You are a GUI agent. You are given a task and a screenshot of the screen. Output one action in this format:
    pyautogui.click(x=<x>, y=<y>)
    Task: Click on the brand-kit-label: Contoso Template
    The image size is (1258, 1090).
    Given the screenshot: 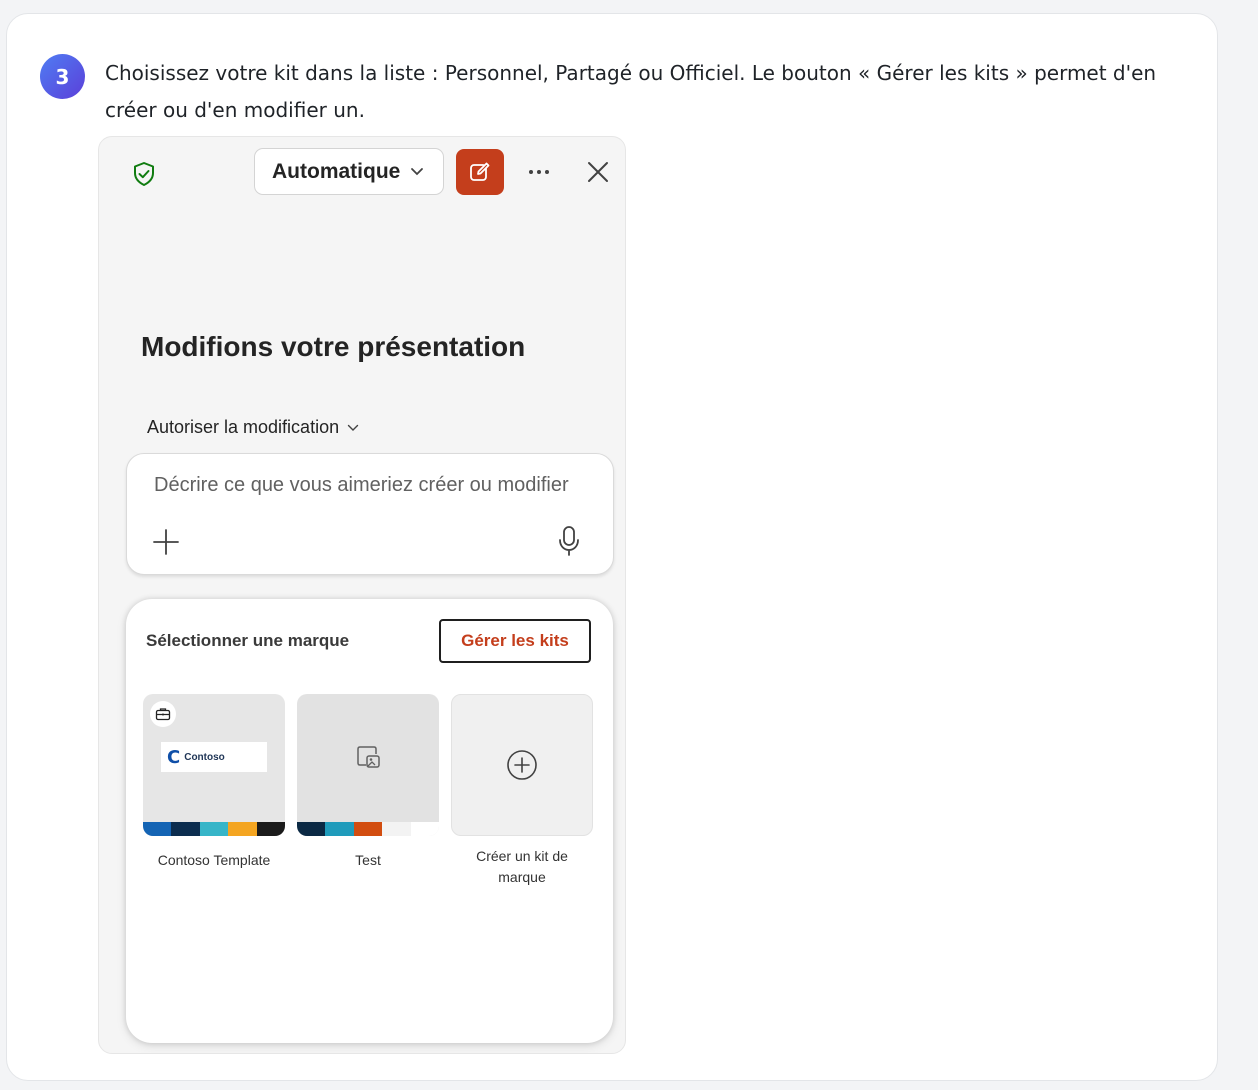 What is the action you would take?
    pyautogui.click(x=214, y=860)
    